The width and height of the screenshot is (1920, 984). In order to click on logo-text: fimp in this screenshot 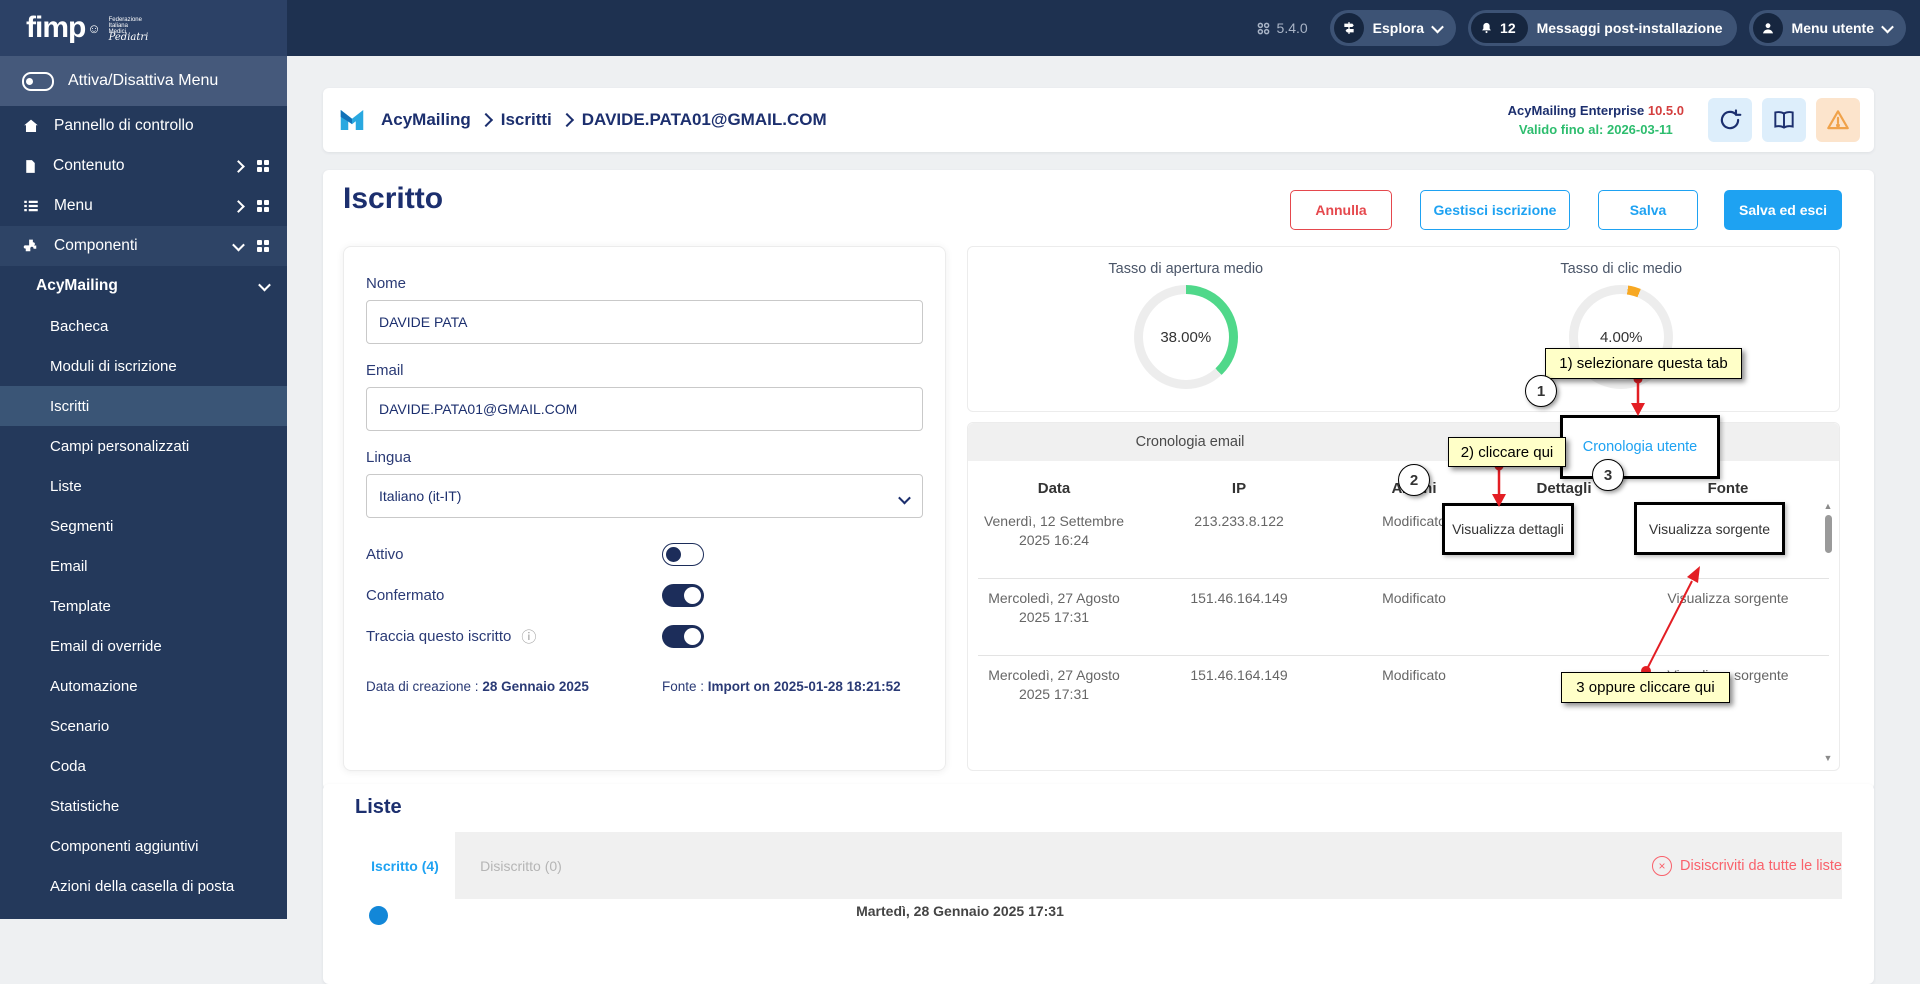, I will do `click(56, 27)`.